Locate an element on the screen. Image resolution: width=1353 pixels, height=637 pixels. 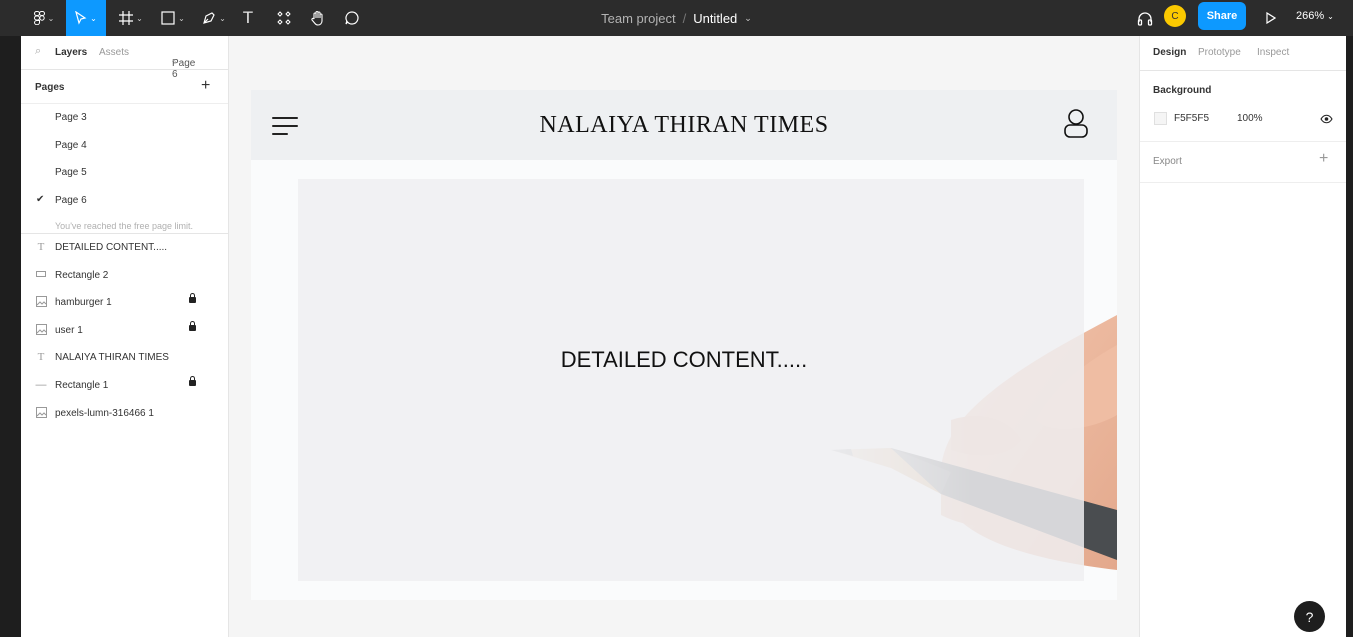
pen-tool-button: ⌄ is located at coordinates (214, 18).